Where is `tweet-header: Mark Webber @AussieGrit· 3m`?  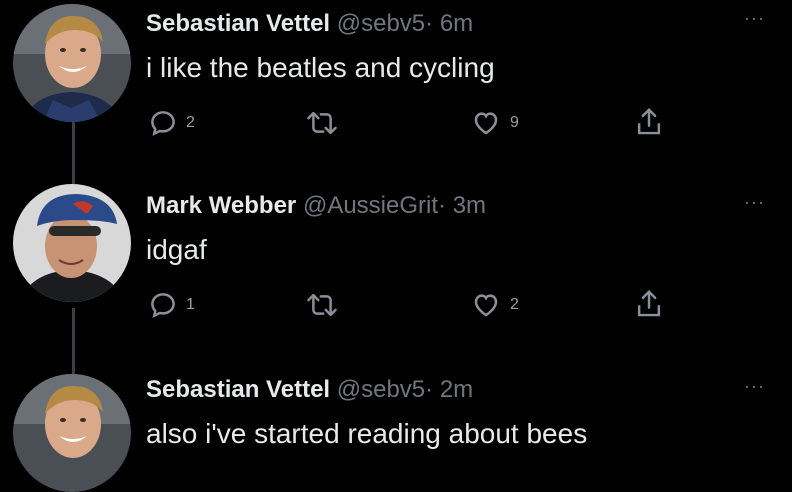
tweet-header: Mark Webber @AussieGrit· 3m is located at coordinates (316, 206).